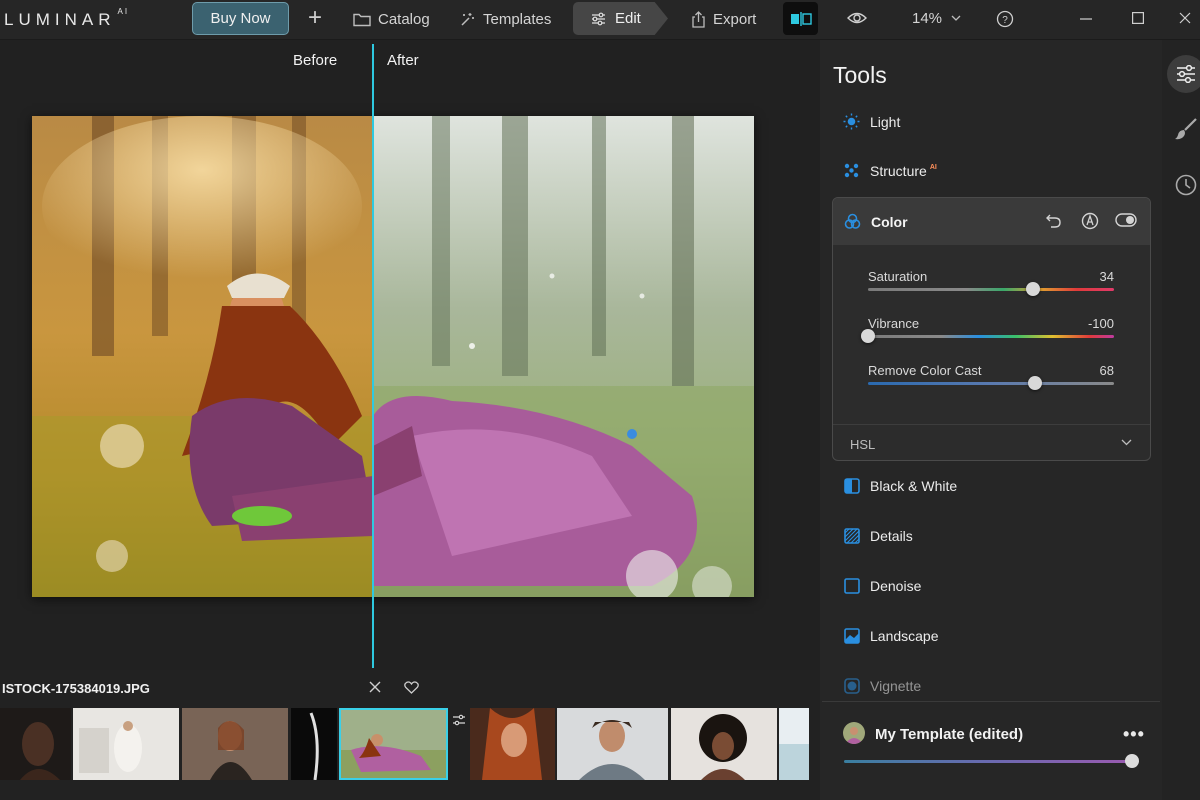  Describe the element at coordinates (403, 60) in the screenshot. I see `after-label: After` at that location.